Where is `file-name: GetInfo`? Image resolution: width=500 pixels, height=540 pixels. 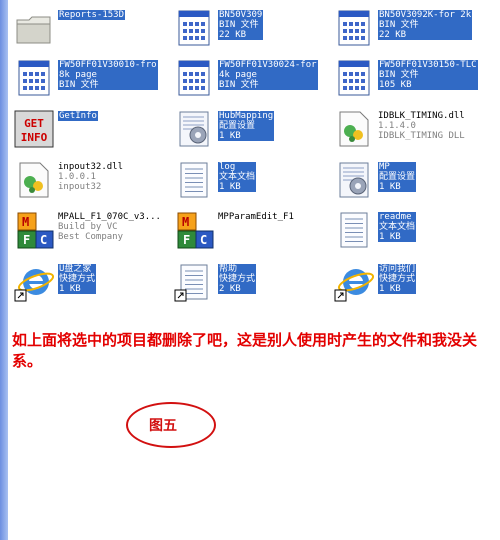
file-name: GetInfo is located at coordinates (78, 116).